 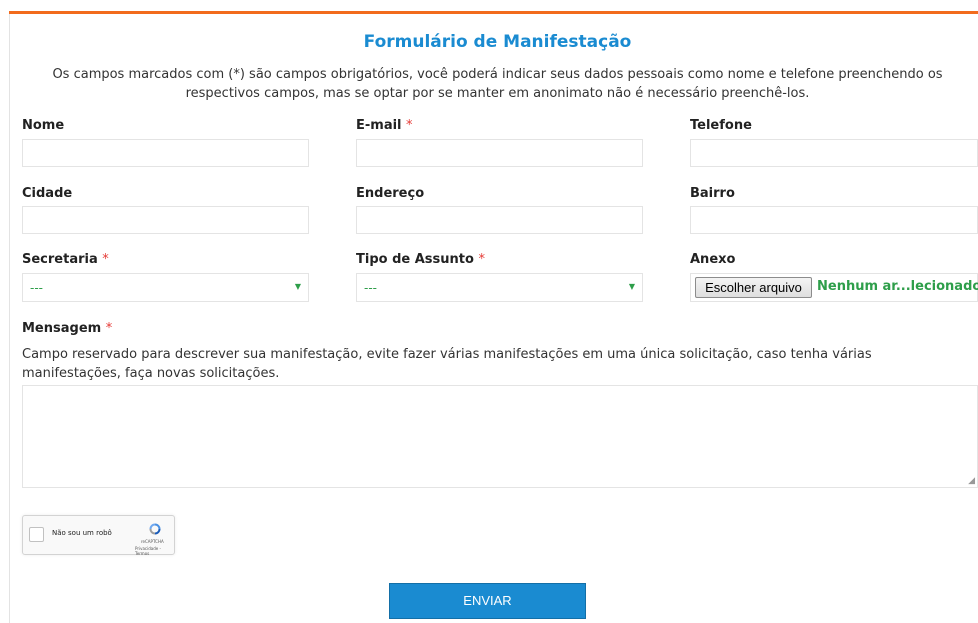 I want to click on form-title: Formulário de Manifestação, so click(x=497, y=42).